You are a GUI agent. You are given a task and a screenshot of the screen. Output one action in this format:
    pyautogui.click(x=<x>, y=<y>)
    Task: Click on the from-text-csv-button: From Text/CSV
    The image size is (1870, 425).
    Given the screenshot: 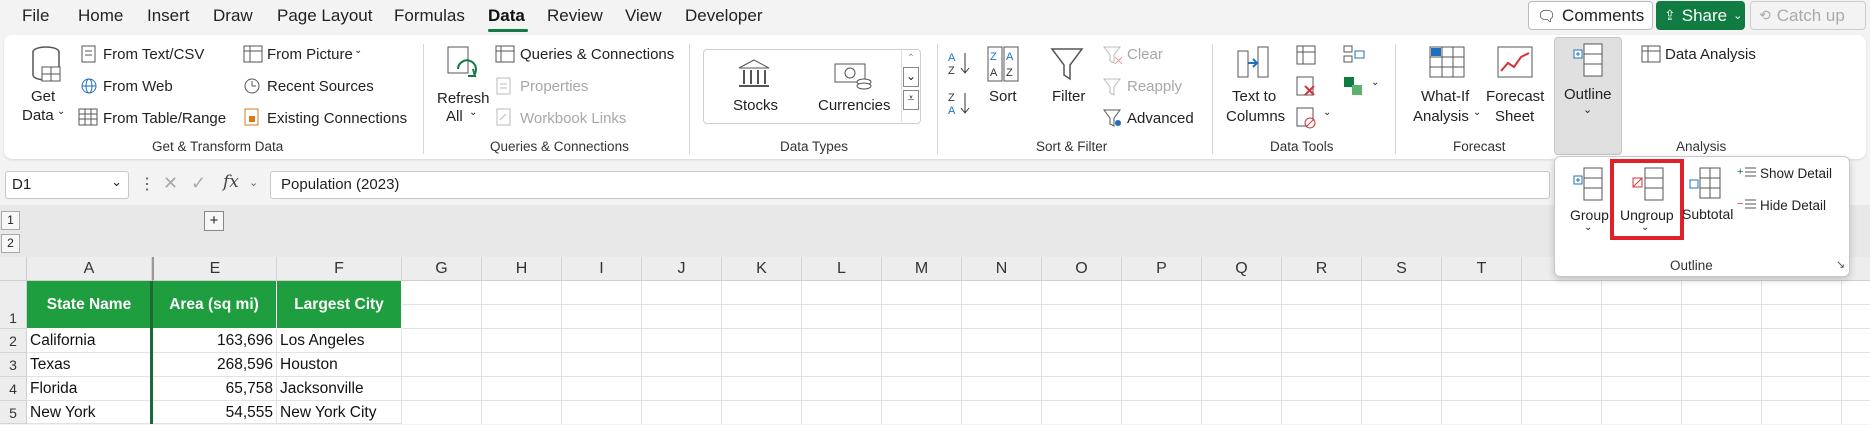 What is the action you would take?
    pyautogui.click(x=153, y=54)
    